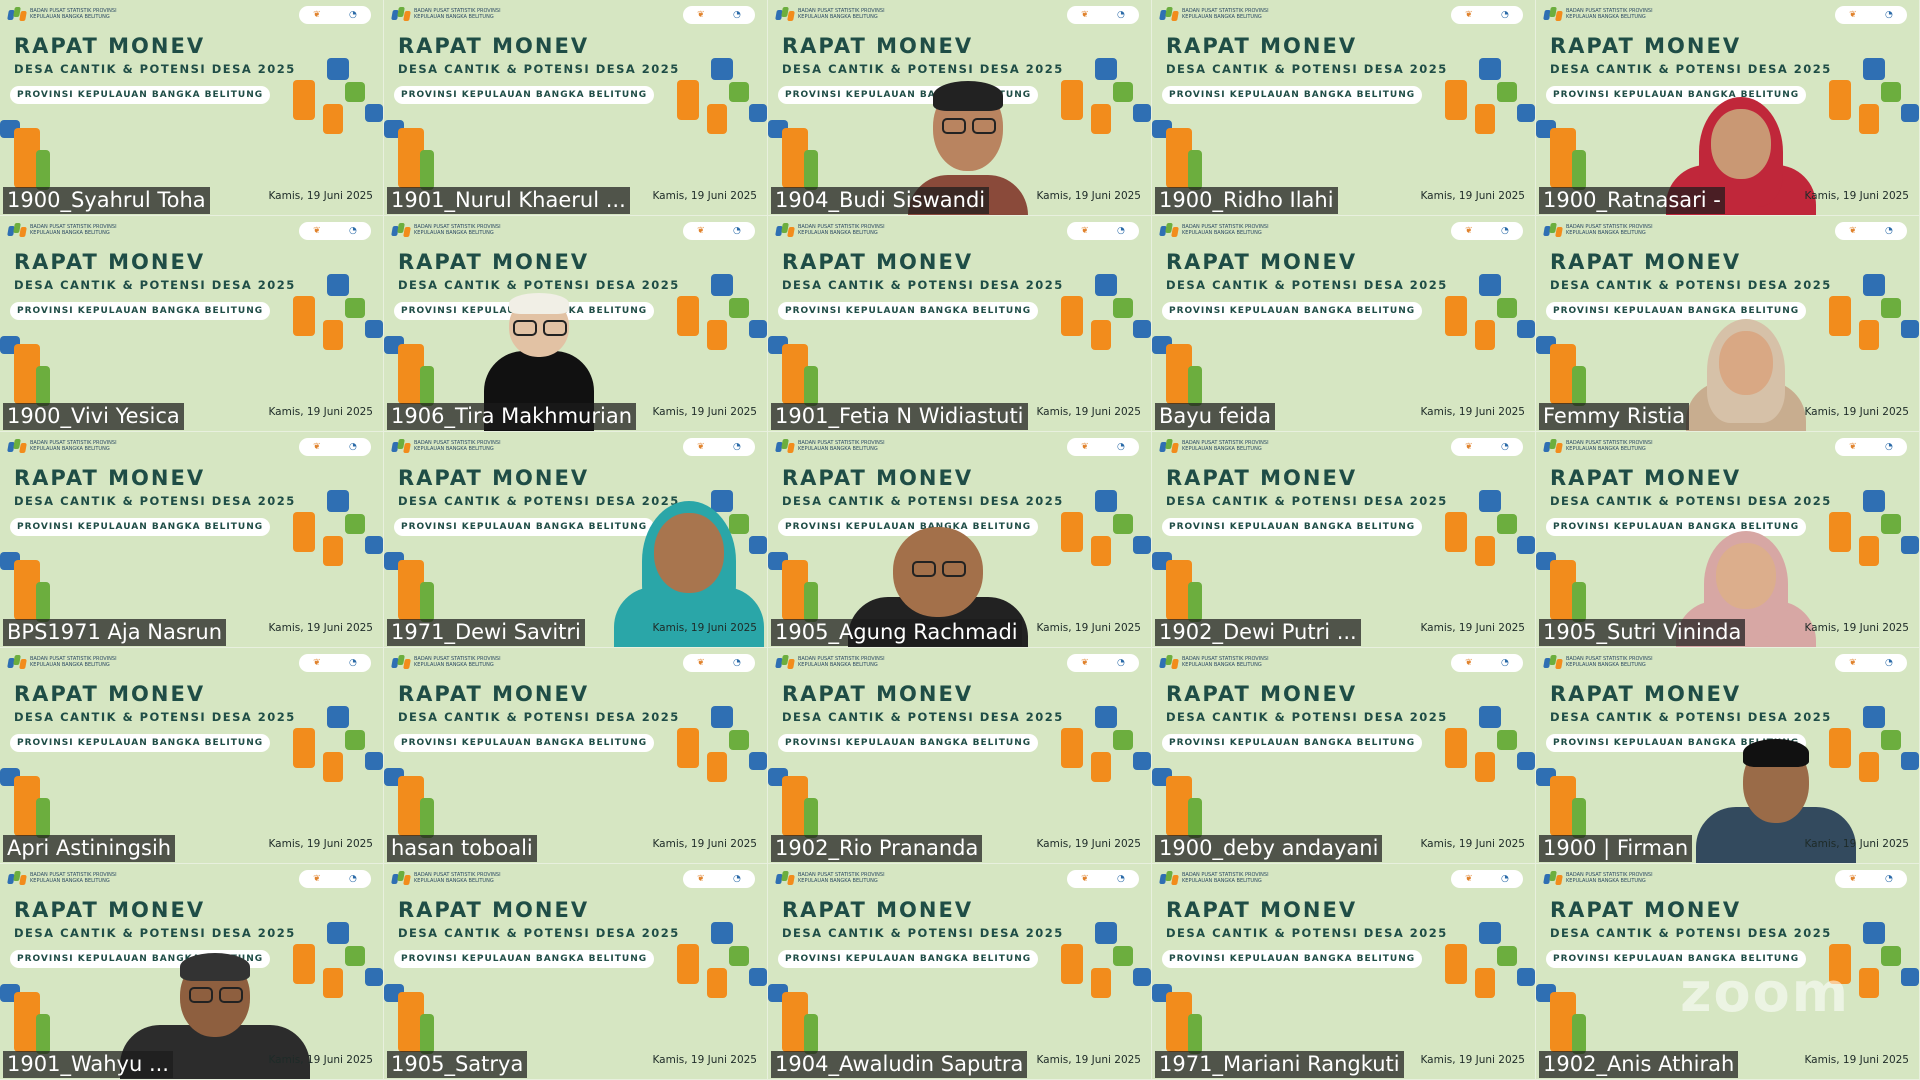  What do you see at coordinates (1279, 1064) in the screenshot?
I see `participant-name-label: 1971_Mariani Rangkuti` at bounding box center [1279, 1064].